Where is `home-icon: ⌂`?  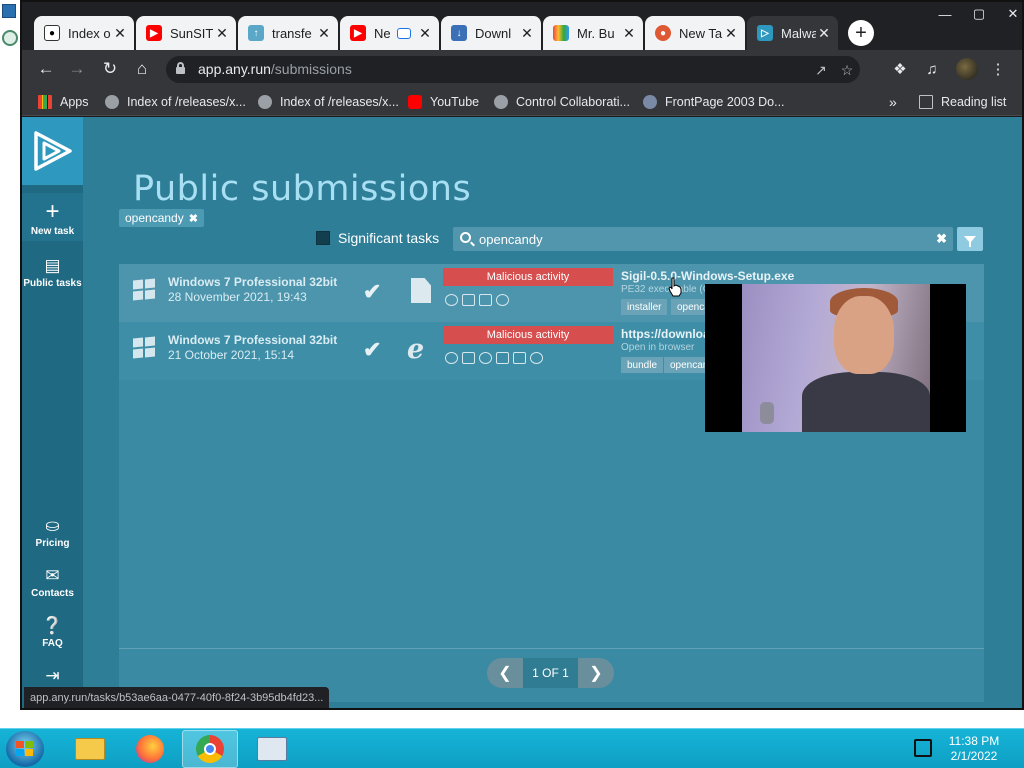 home-icon: ⌂ is located at coordinates (142, 69).